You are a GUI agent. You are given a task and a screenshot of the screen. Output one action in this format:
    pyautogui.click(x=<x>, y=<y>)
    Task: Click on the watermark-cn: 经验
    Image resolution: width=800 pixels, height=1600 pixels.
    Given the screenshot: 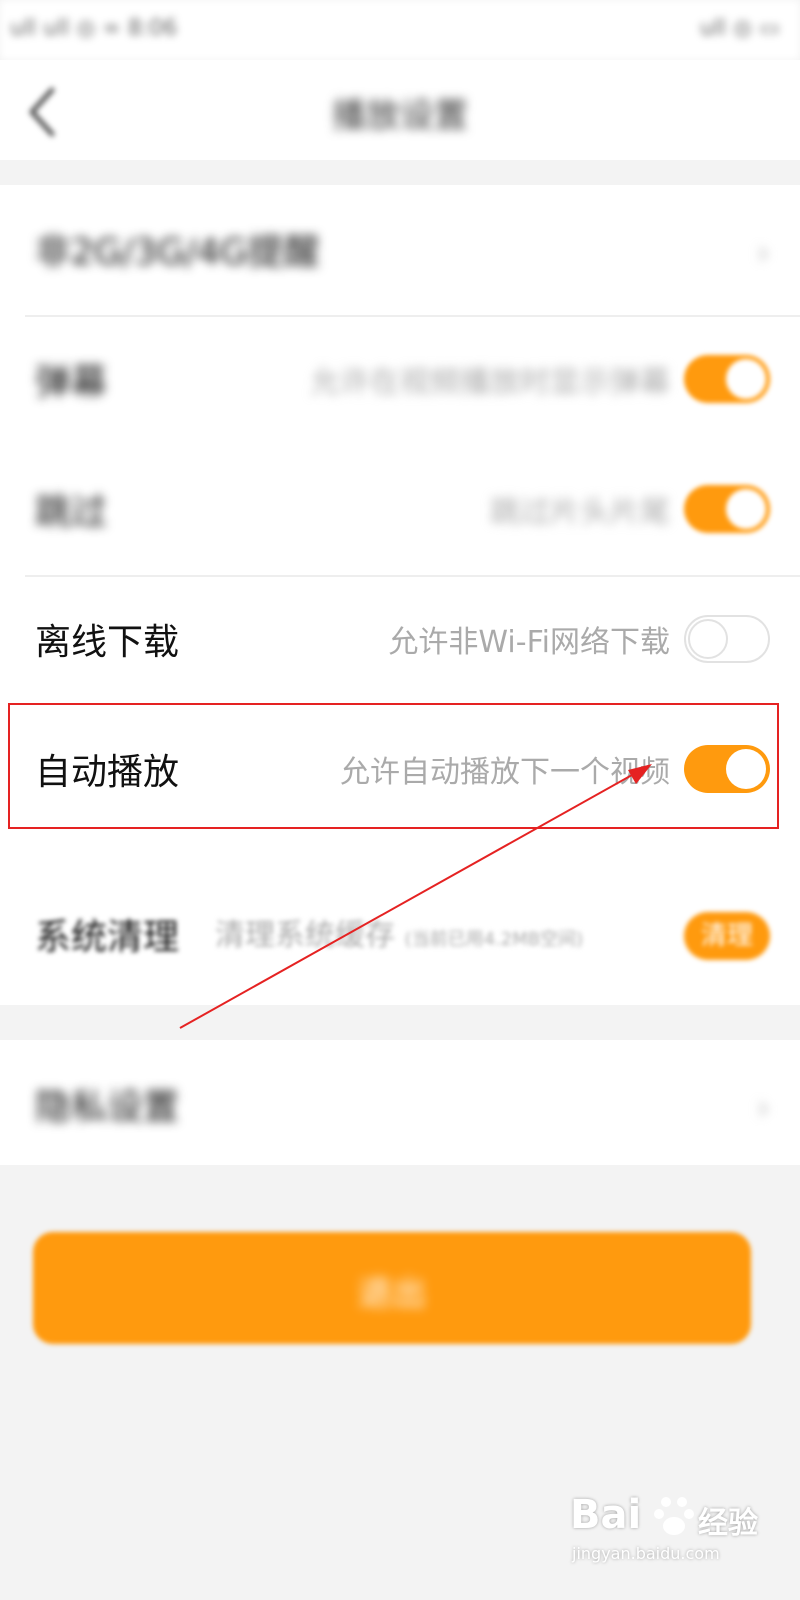 What is the action you would take?
    pyautogui.click(x=728, y=1523)
    